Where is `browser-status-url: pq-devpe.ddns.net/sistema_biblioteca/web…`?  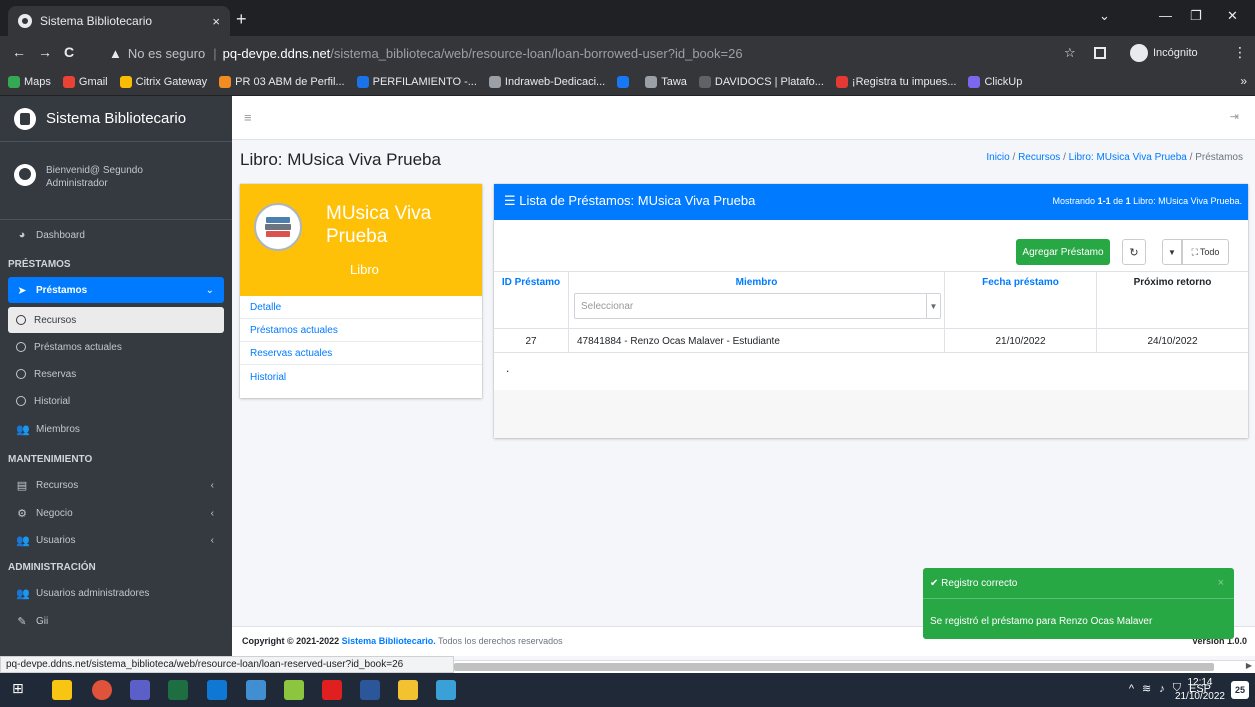
browser-status-url: pq-devpe.ddns.net/sistema_biblioteca/web… is located at coordinates (227, 664).